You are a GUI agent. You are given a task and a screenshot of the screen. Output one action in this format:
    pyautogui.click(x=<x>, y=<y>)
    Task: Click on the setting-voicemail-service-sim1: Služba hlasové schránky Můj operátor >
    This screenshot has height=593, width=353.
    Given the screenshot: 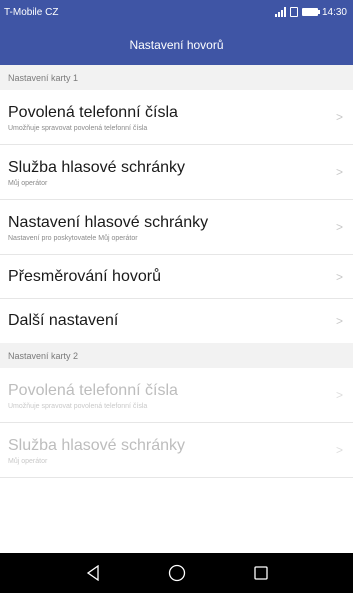 What is the action you would take?
    pyautogui.click(x=176, y=172)
    